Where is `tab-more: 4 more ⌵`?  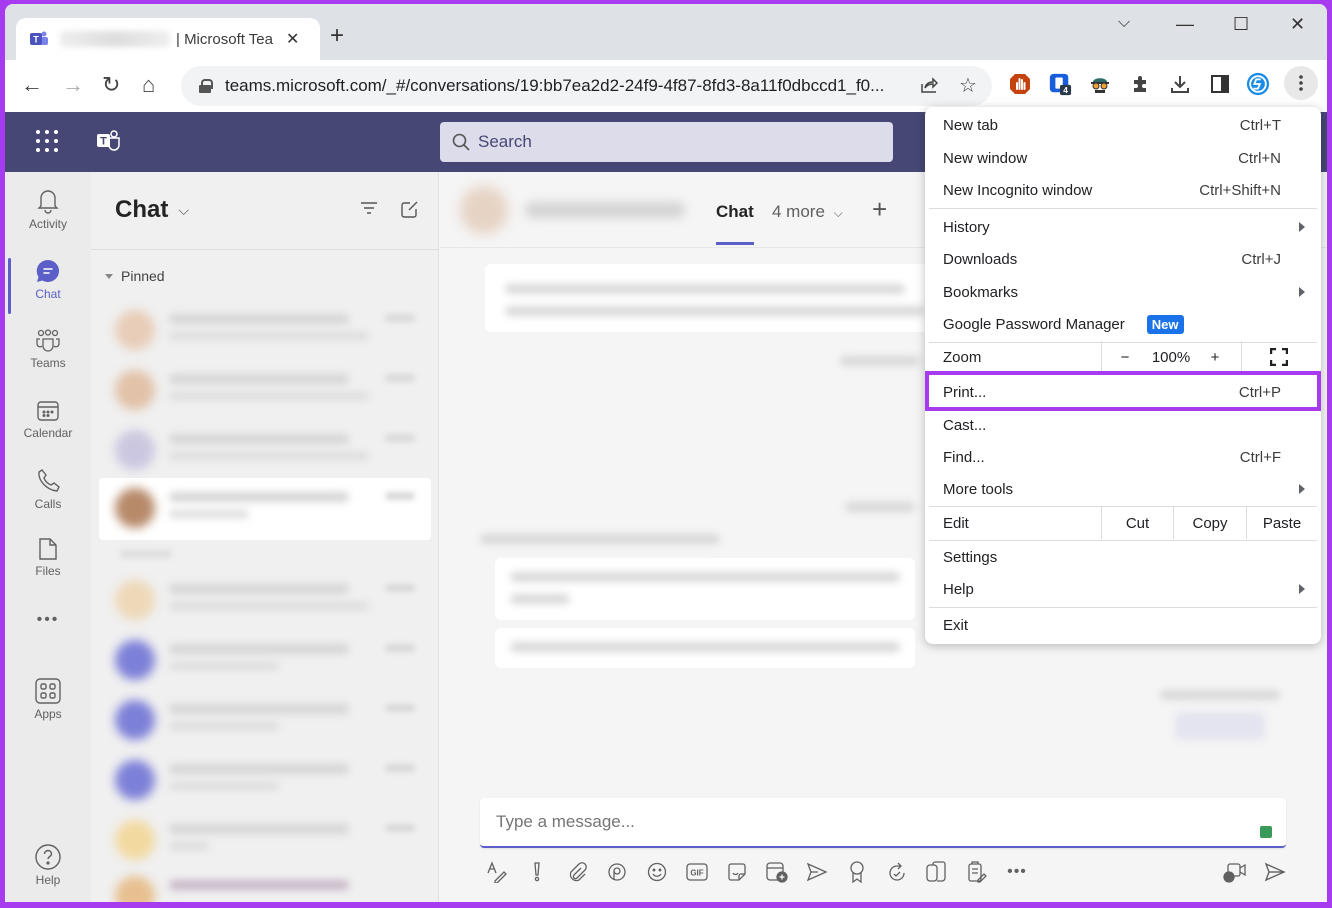 tab-more: 4 more ⌵ is located at coordinates (807, 212).